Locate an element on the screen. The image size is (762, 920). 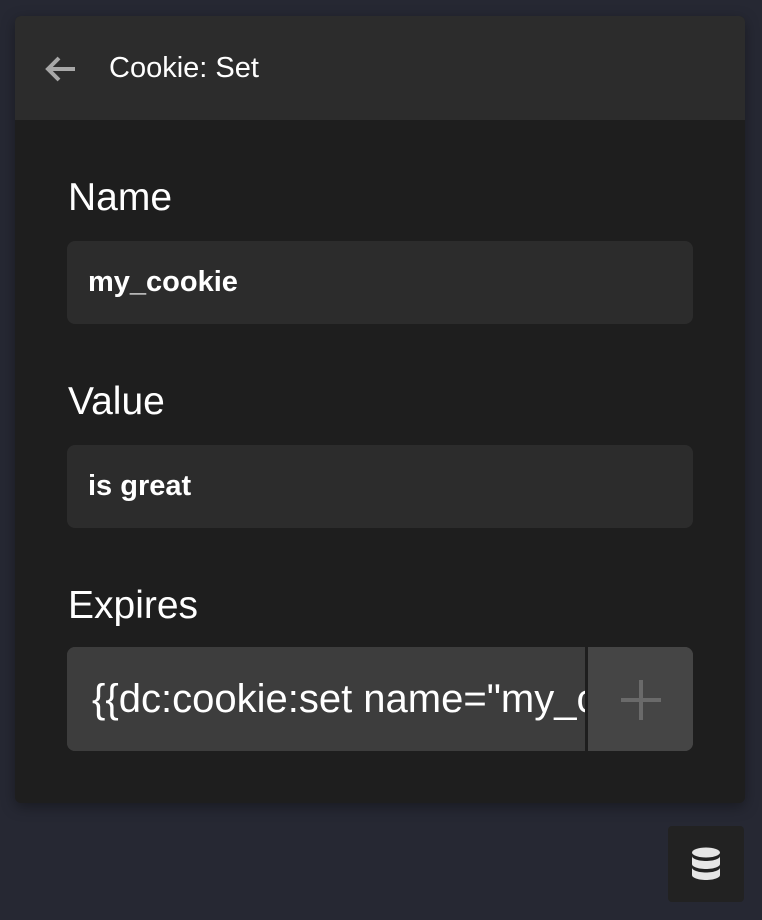
expires-label: Expires is located at coordinates (133, 605).